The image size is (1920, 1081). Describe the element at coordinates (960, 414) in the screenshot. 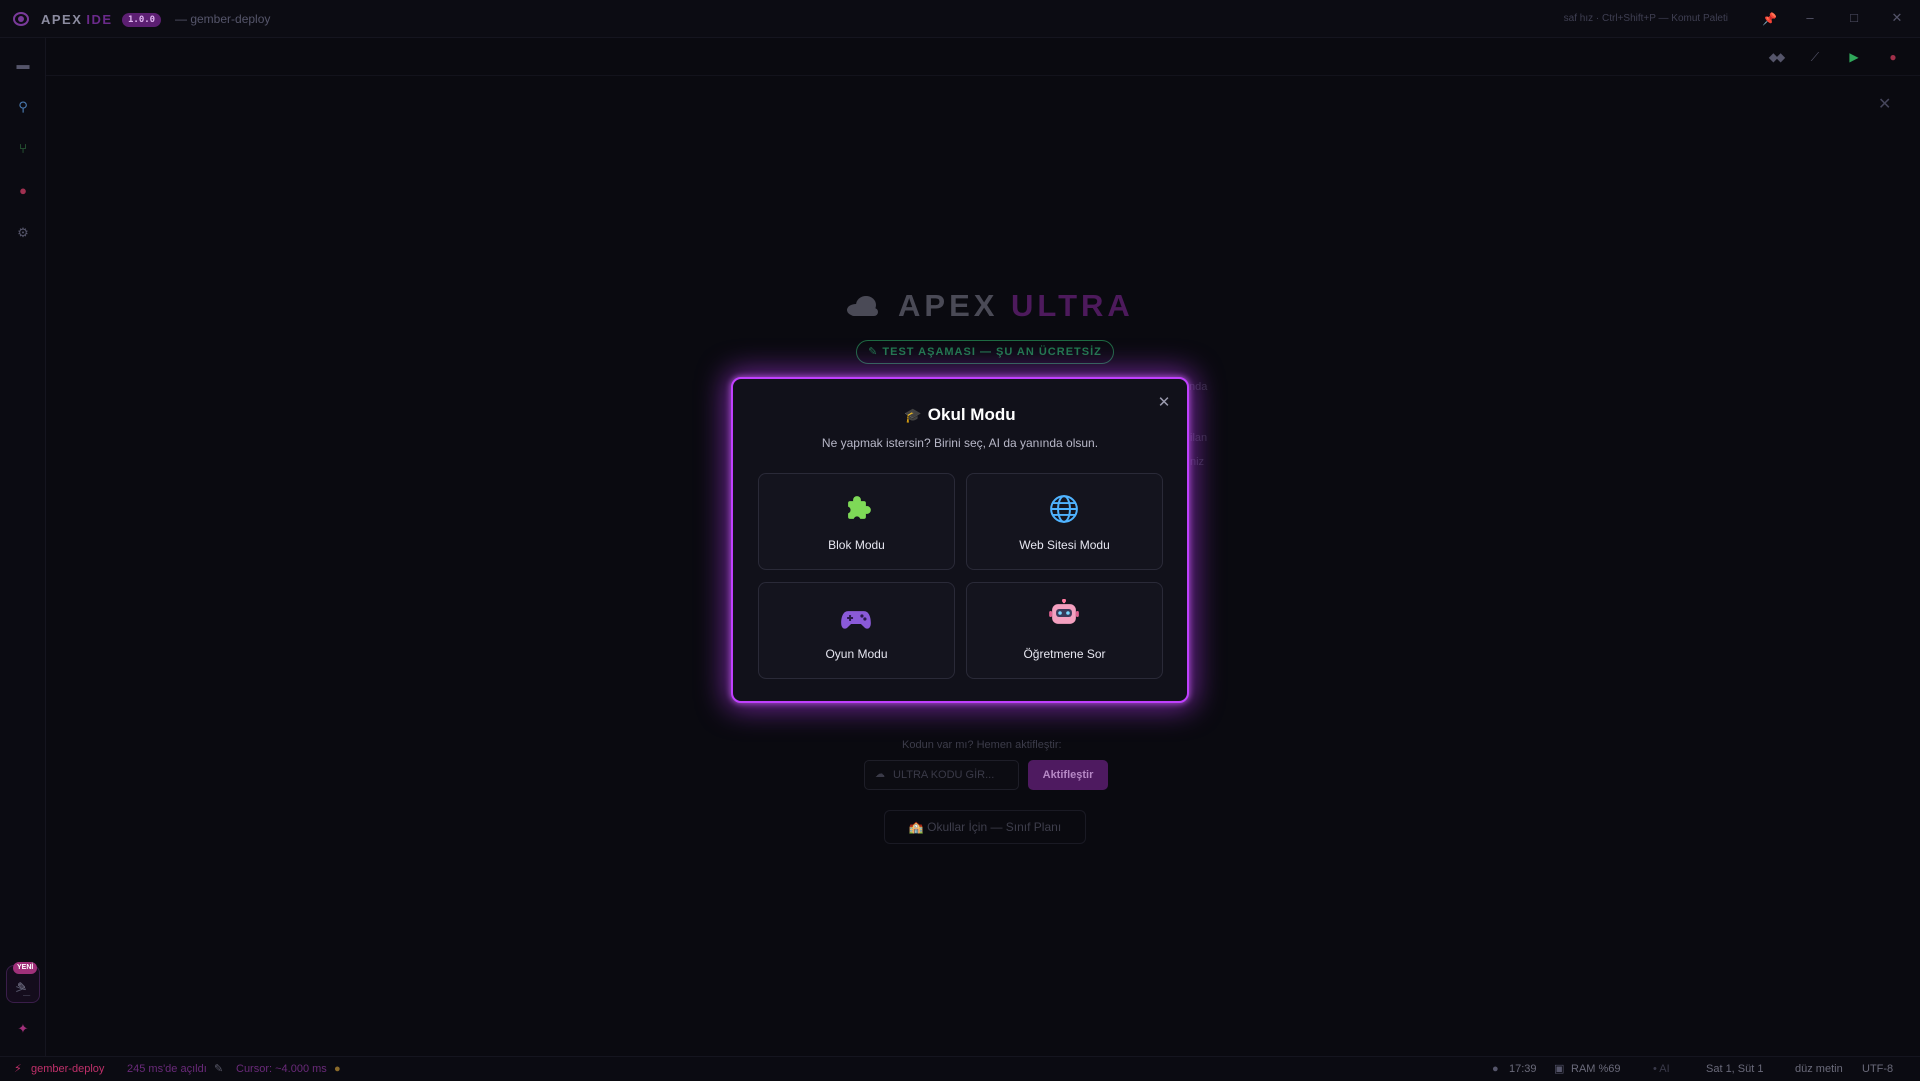

I see `dialog-title: 🎓 Okul Modu` at that location.